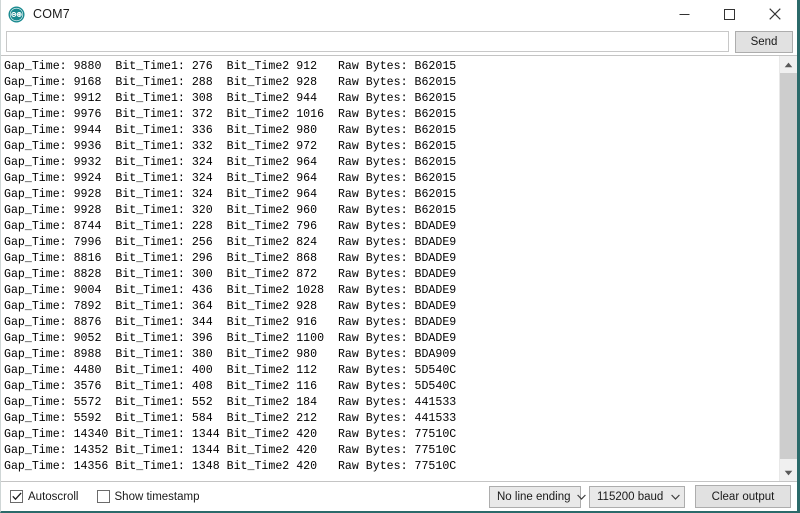 The width and height of the screenshot is (800, 513). What do you see at coordinates (367, 41) in the screenshot?
I see `send-input` at bounding box center [367, 41].